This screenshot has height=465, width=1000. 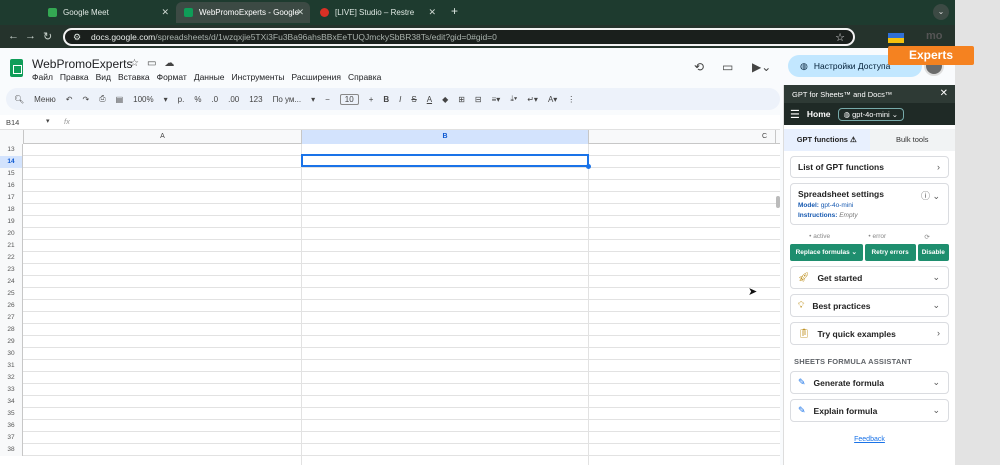 What do you see at coordinates (11, 342) in the screenshot?
I see `row-header: 29` at bounding box center [11, 342].